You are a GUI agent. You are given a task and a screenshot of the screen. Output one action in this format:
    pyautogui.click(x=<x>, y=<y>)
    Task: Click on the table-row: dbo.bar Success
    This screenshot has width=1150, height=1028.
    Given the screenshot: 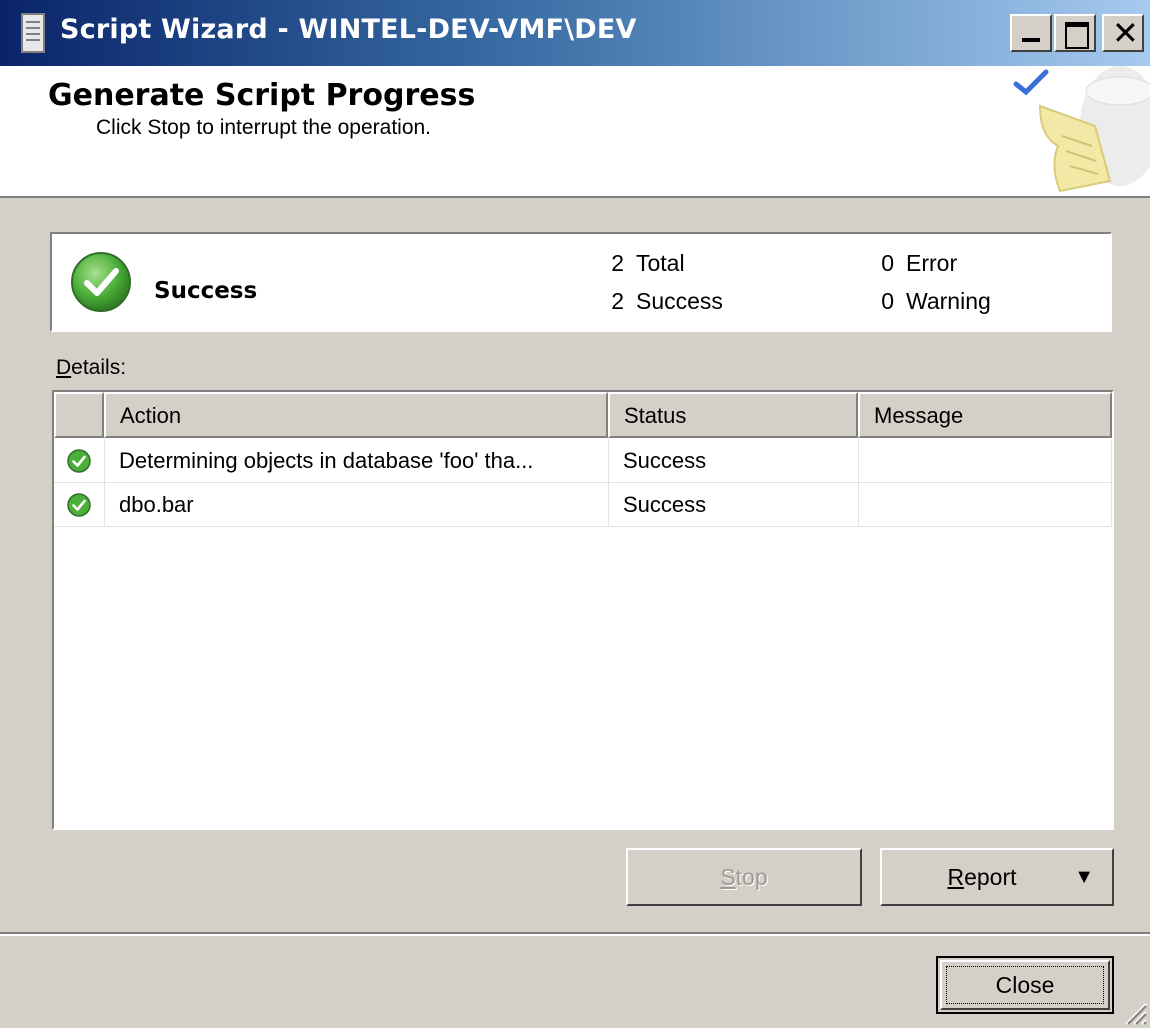 What is the action you would take?
    pyautogui.click(x=583, y=505)
    